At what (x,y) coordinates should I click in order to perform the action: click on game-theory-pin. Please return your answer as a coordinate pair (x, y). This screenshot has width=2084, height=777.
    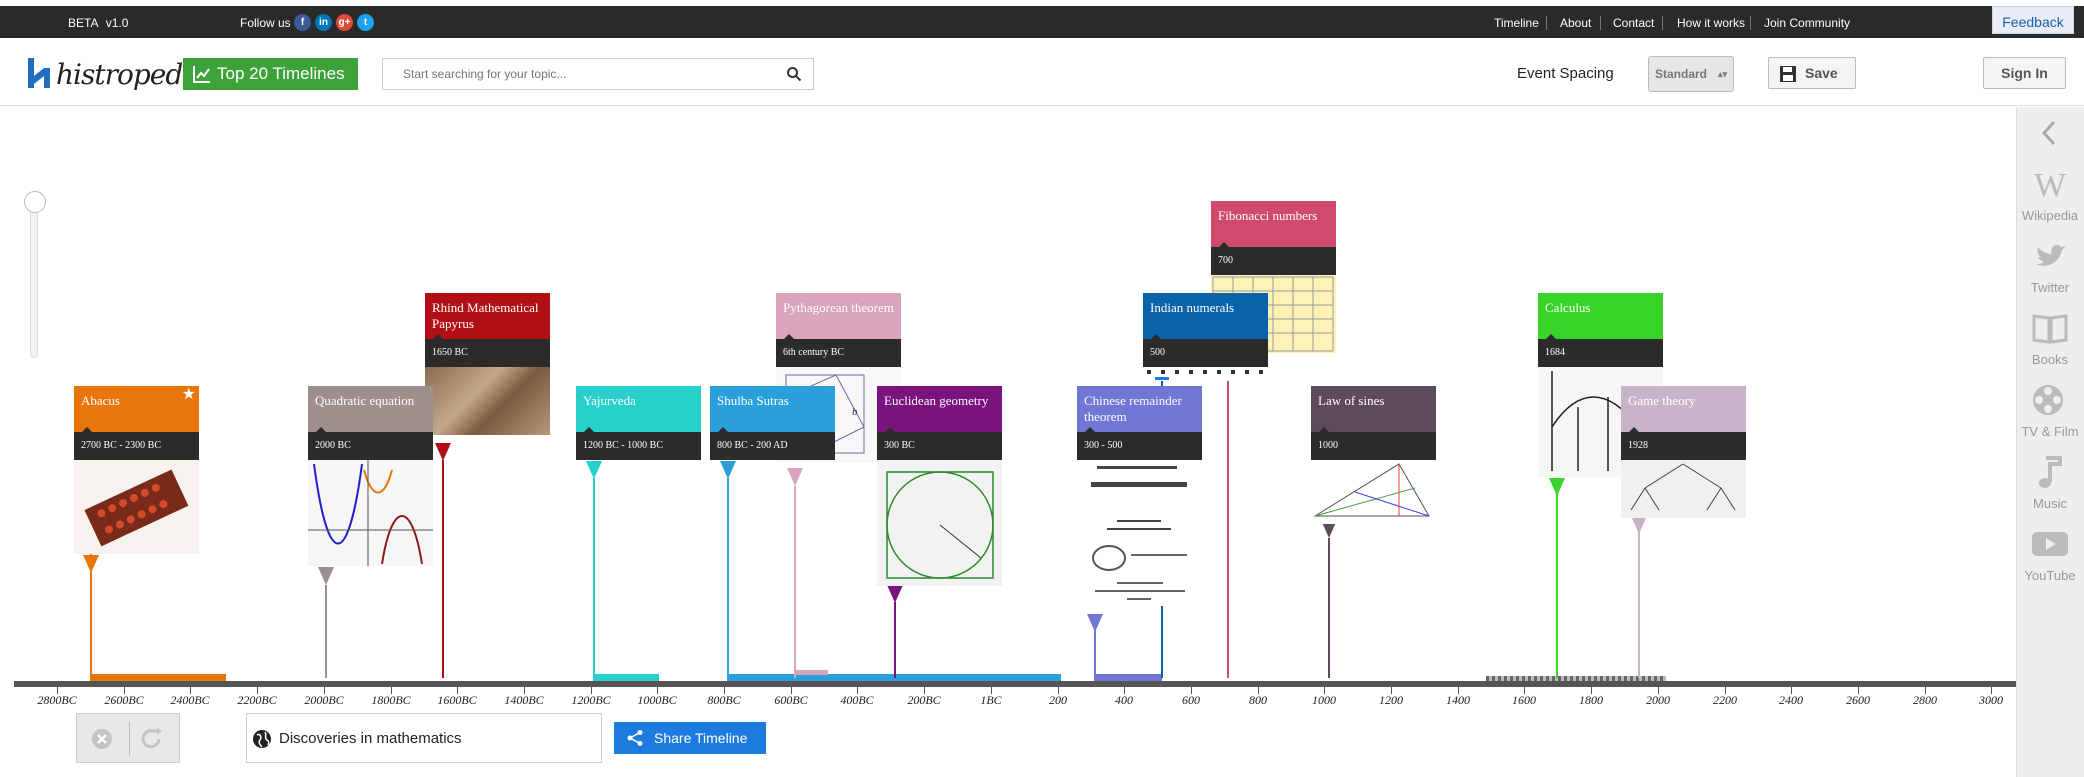
    Looking at the image, I should click on (1639, 525).